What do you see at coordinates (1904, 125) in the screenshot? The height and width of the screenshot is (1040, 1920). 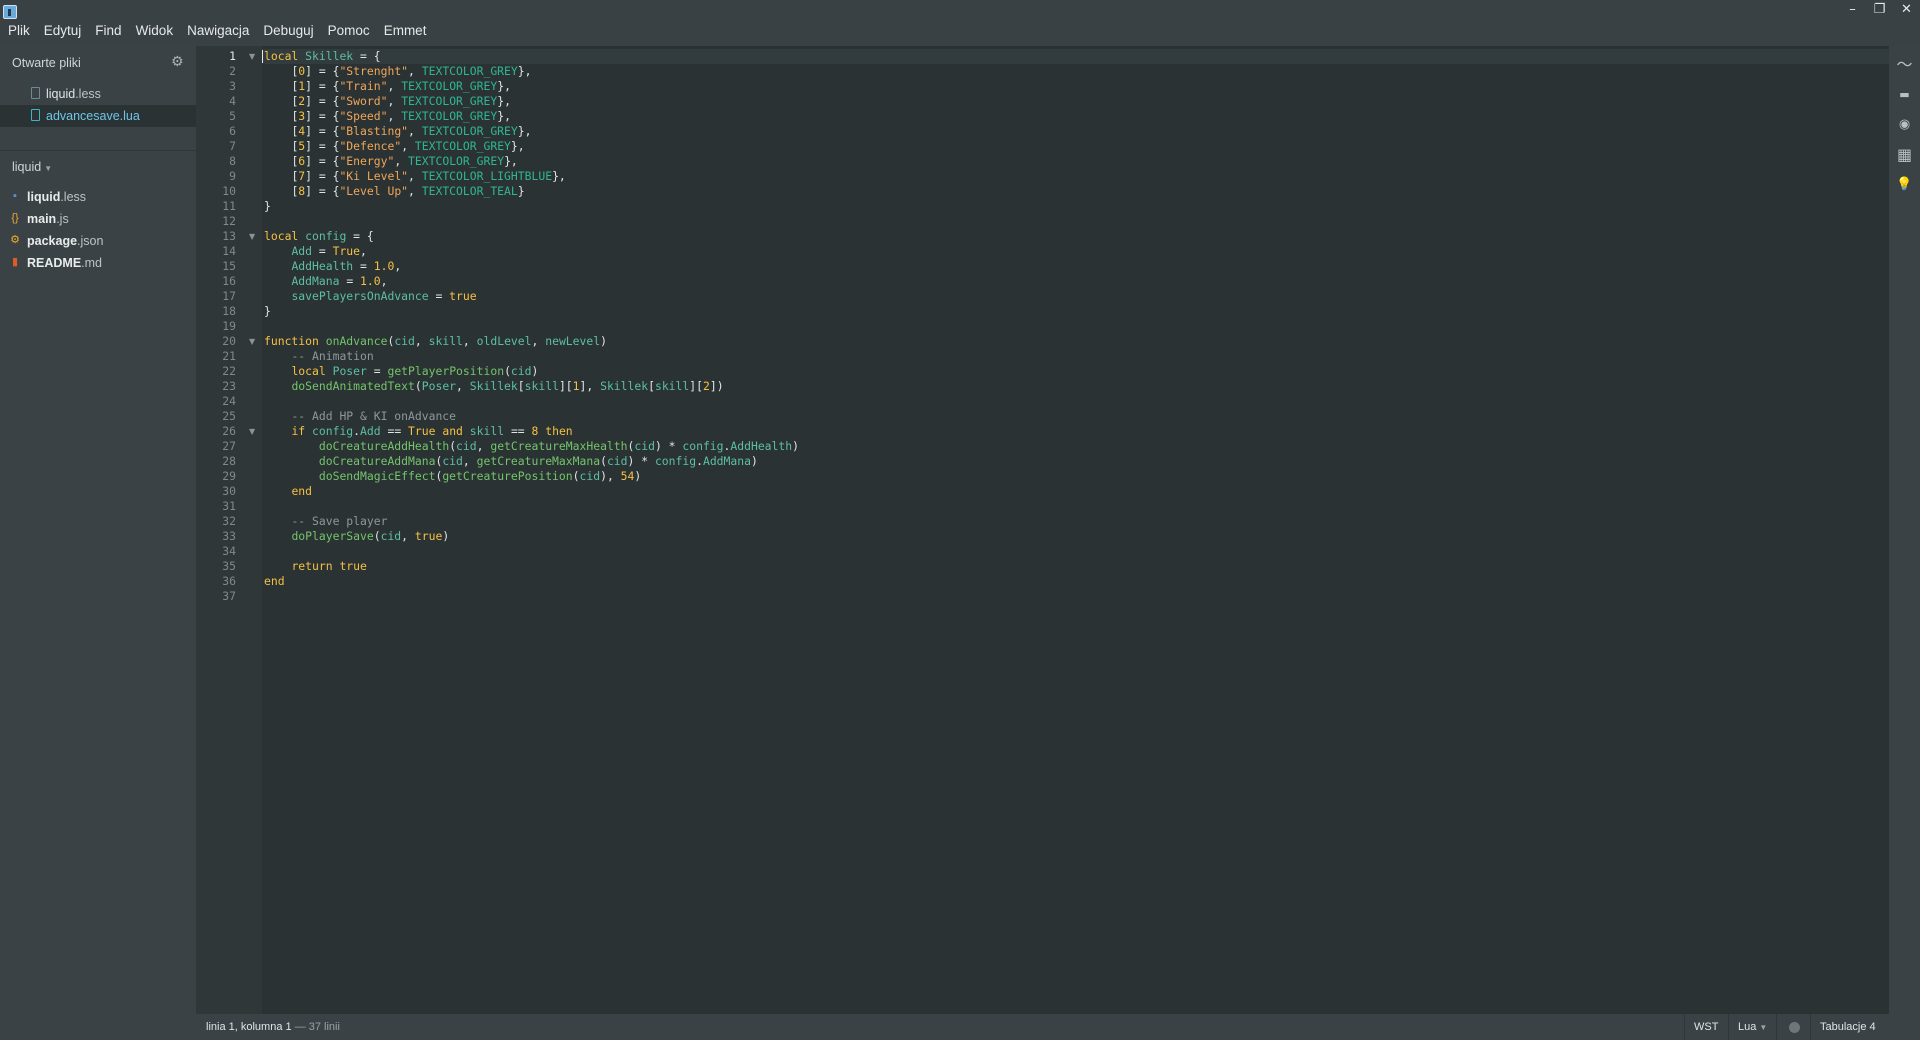 I see `theme-icon: ◉` at bounding box center [1904, 125].